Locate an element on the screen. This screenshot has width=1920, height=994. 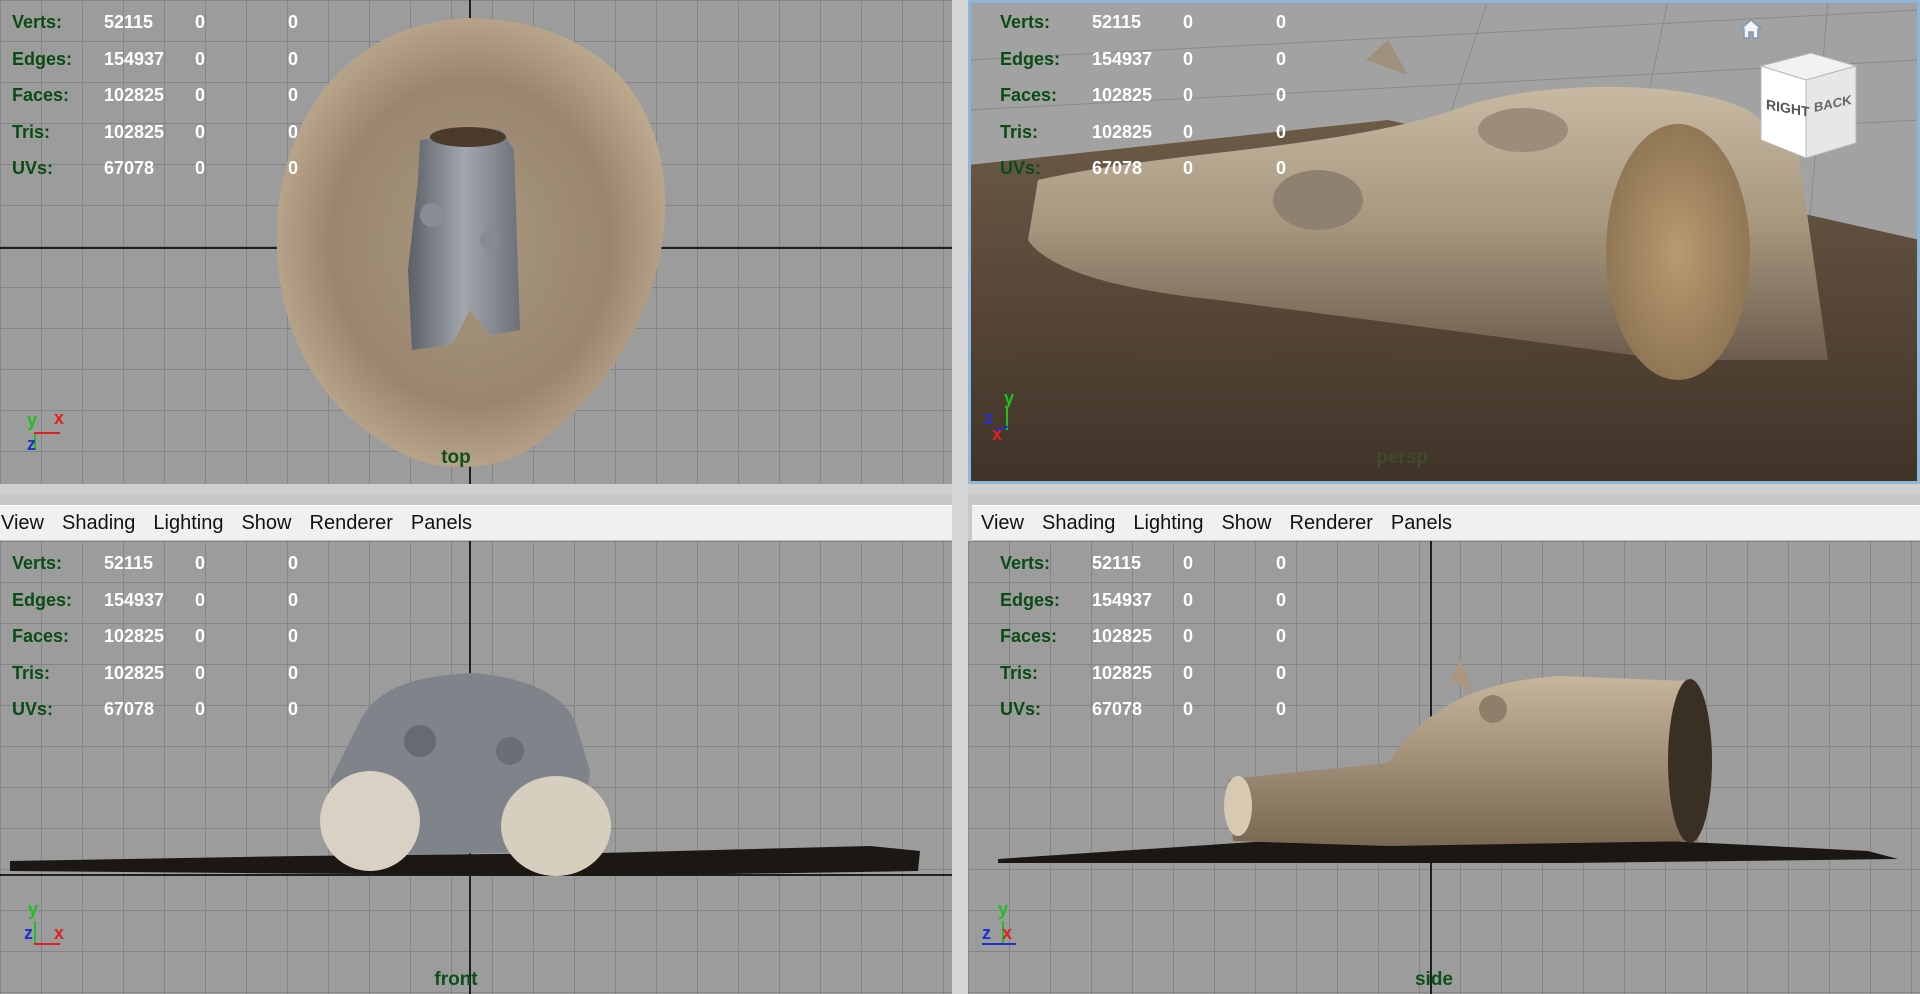
view-label-top: top is located at coordinates (456, 457).